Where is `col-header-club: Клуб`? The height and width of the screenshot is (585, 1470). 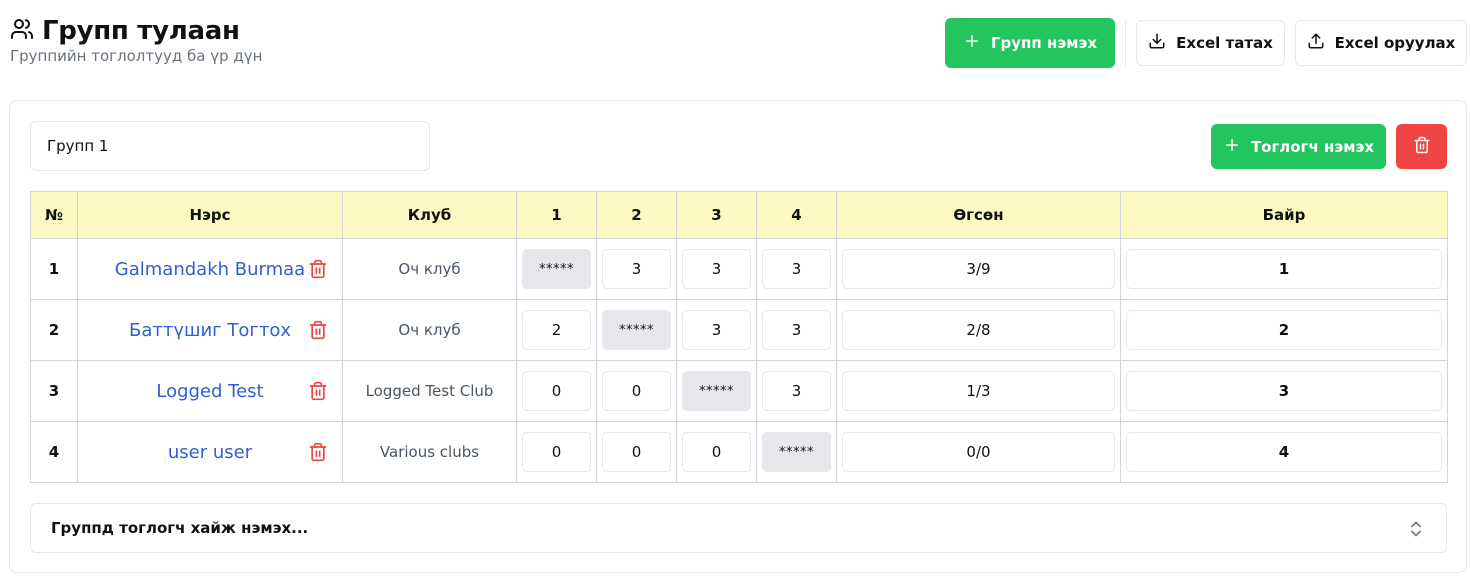 col-header-club: Клуб is located at coordinates (429, 215).